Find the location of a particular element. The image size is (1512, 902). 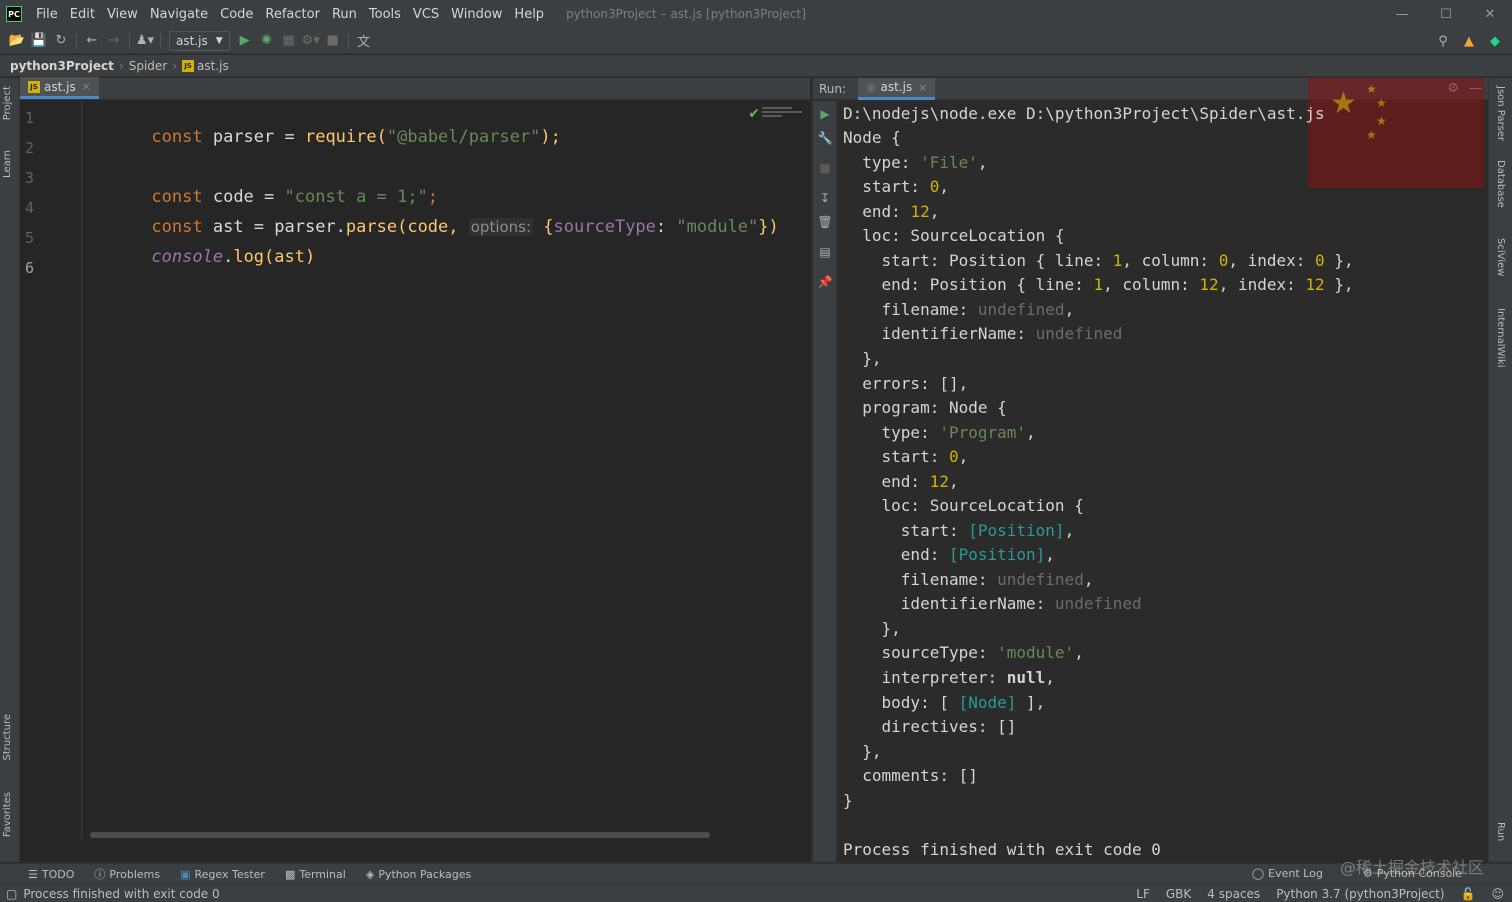

menu-code: Code is located at coordinates (236, 14).